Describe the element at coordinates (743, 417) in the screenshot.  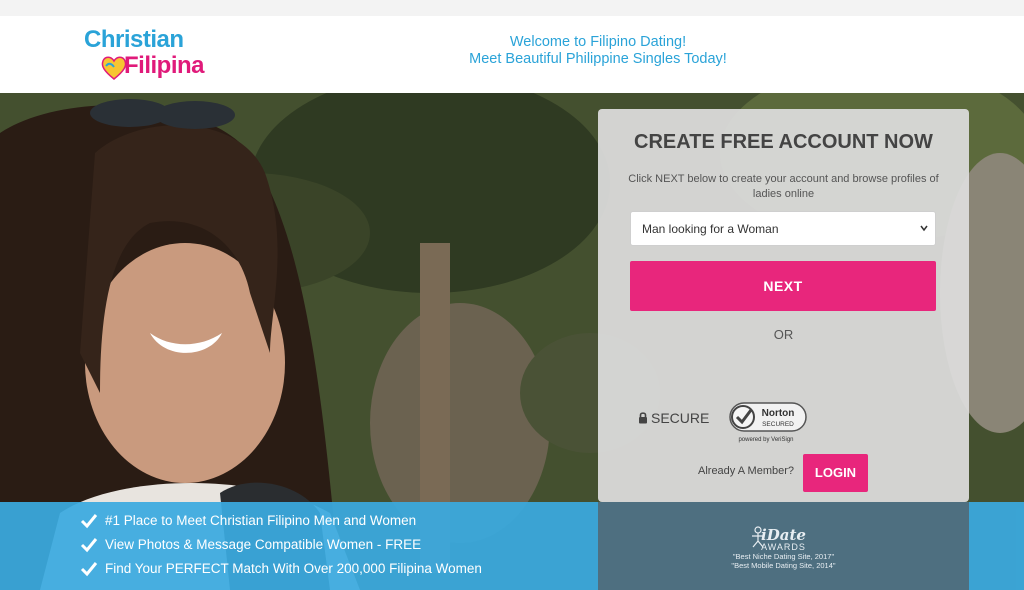
I see `norton-check-icon` at that location.